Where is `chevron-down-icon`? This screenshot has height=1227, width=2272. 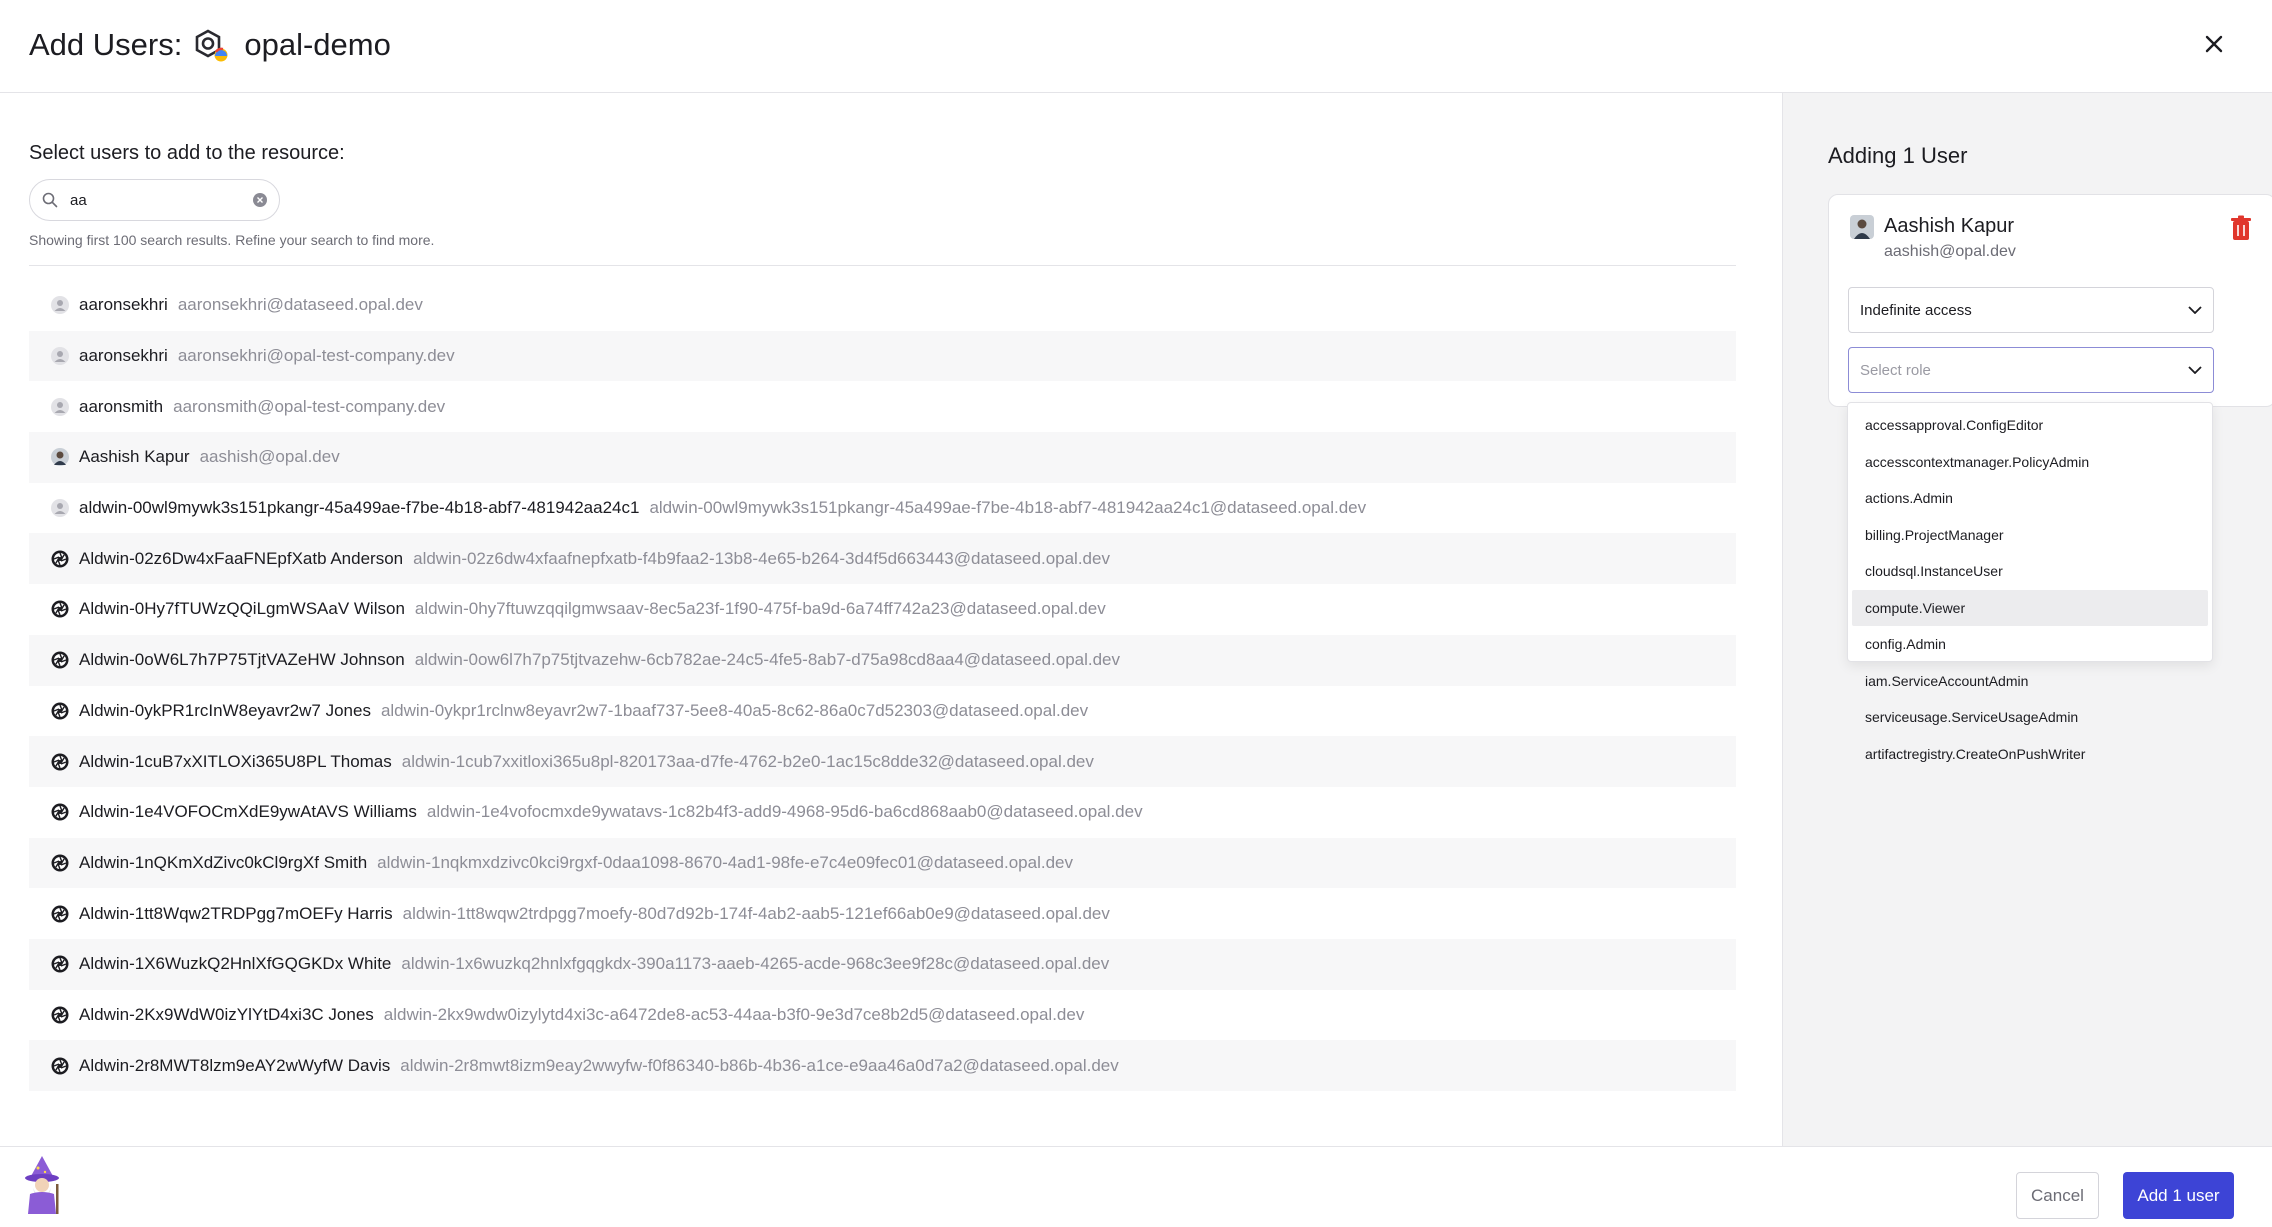 chevron-down-icon is located at coordinates (2195, 310).